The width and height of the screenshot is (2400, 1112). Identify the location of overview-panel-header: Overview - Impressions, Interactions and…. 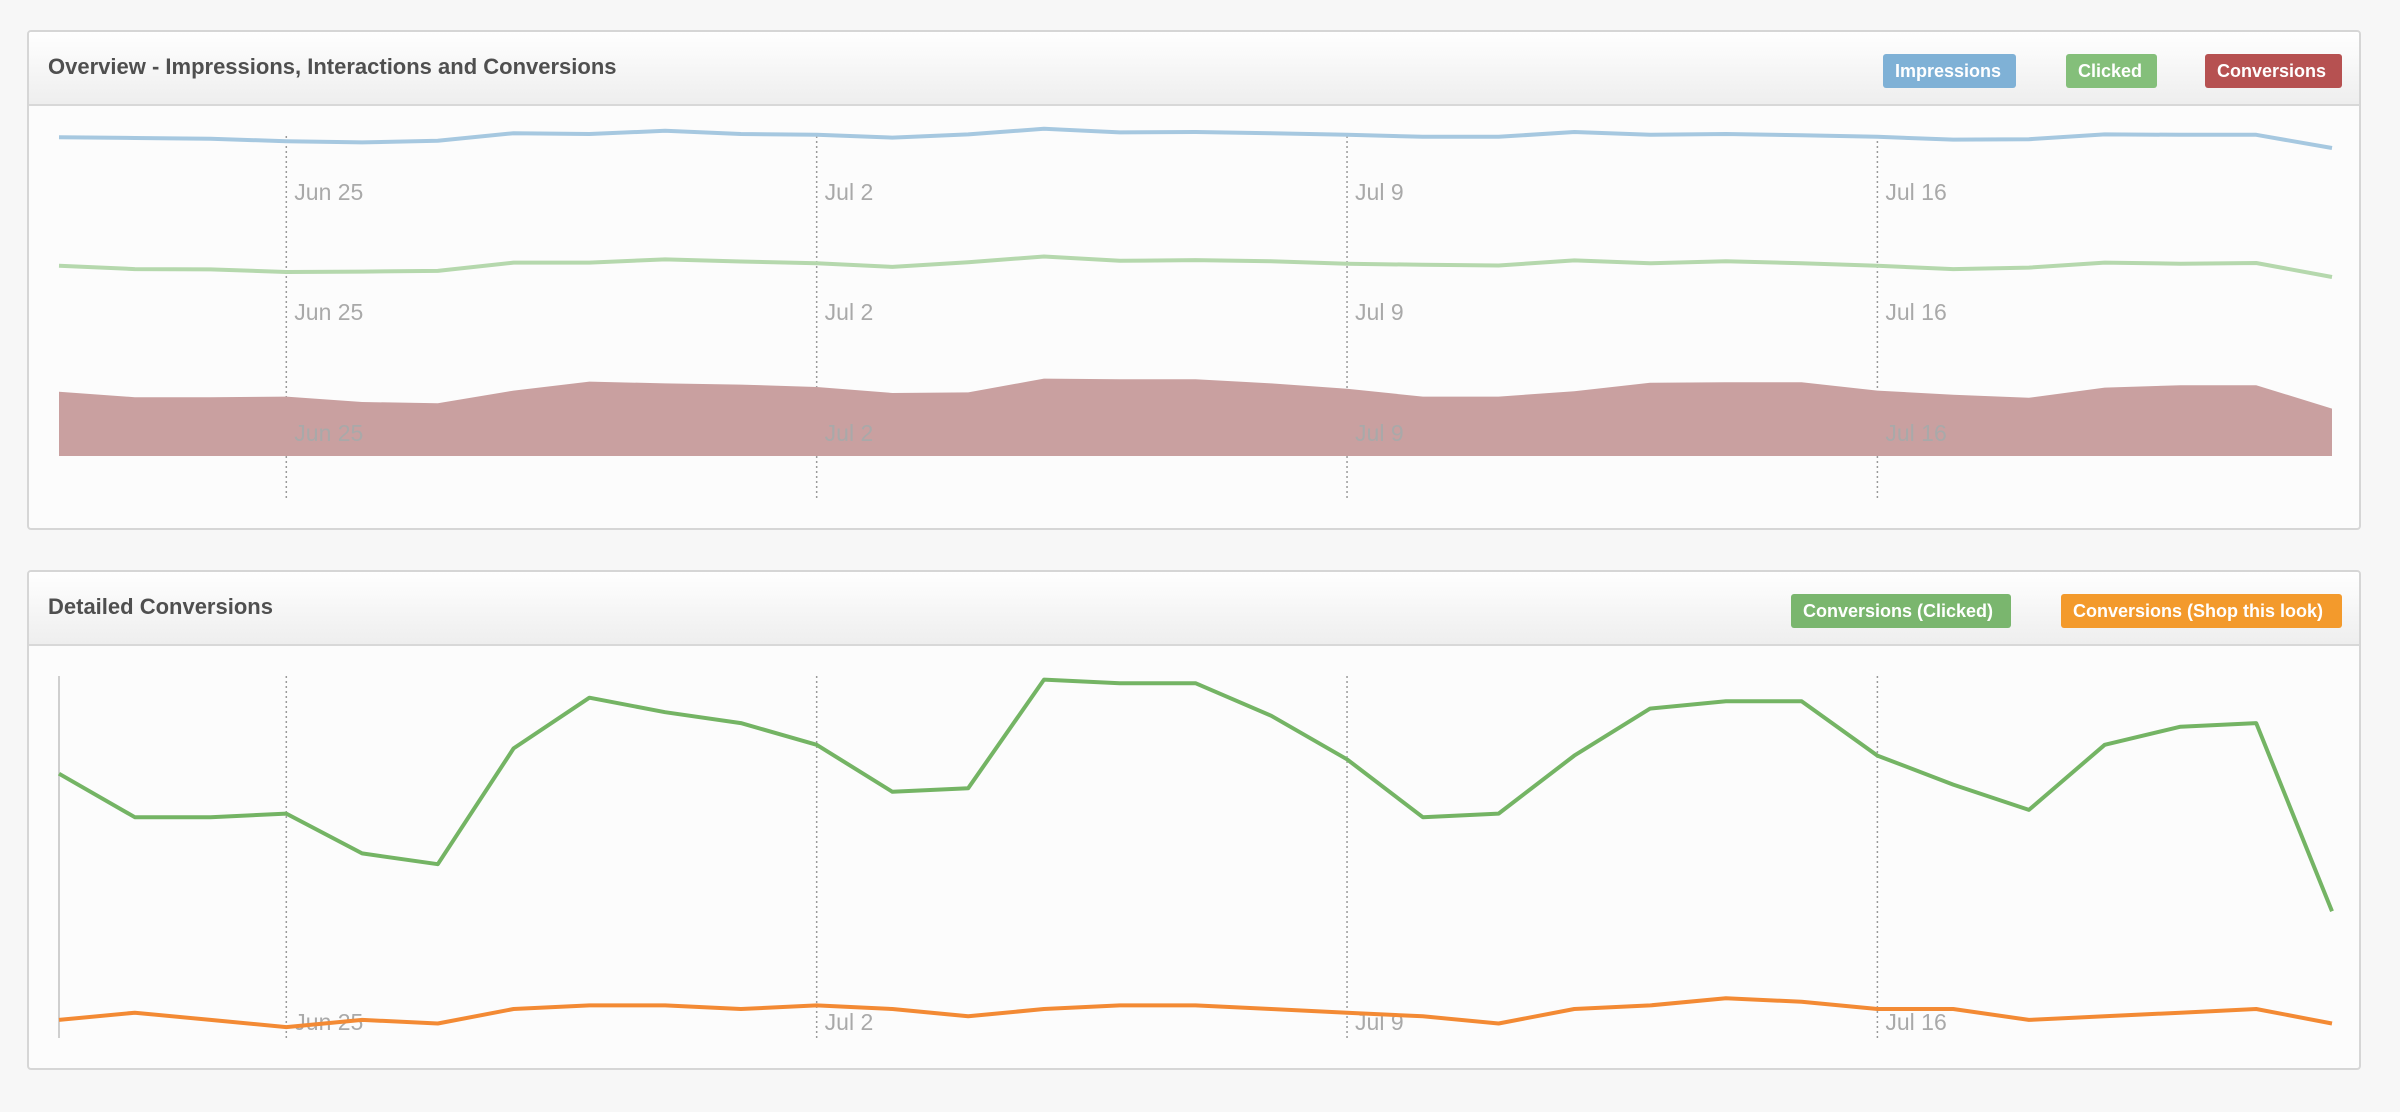
(1194, 69).